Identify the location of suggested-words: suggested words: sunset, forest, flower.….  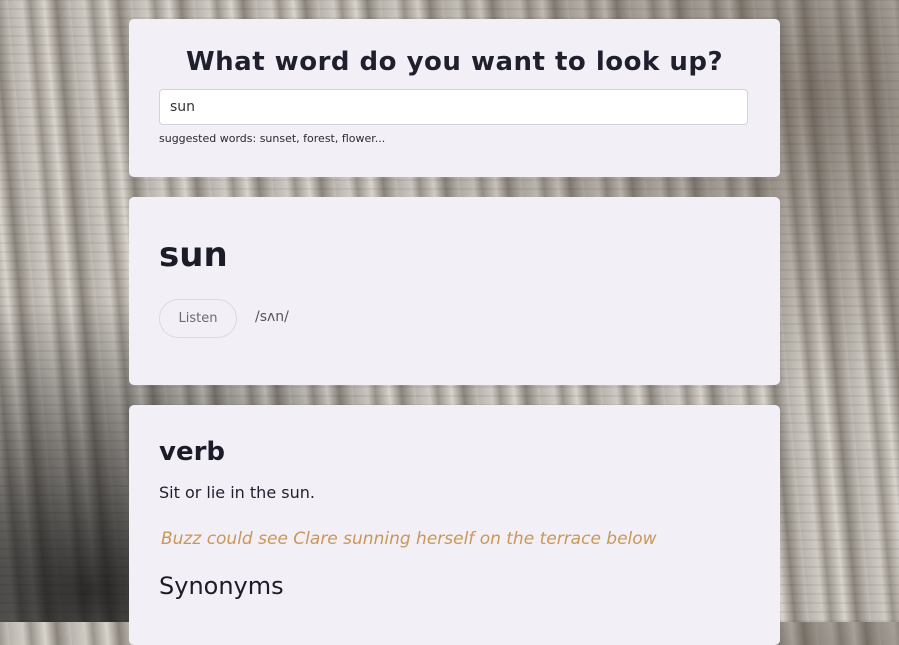
(272, 138).